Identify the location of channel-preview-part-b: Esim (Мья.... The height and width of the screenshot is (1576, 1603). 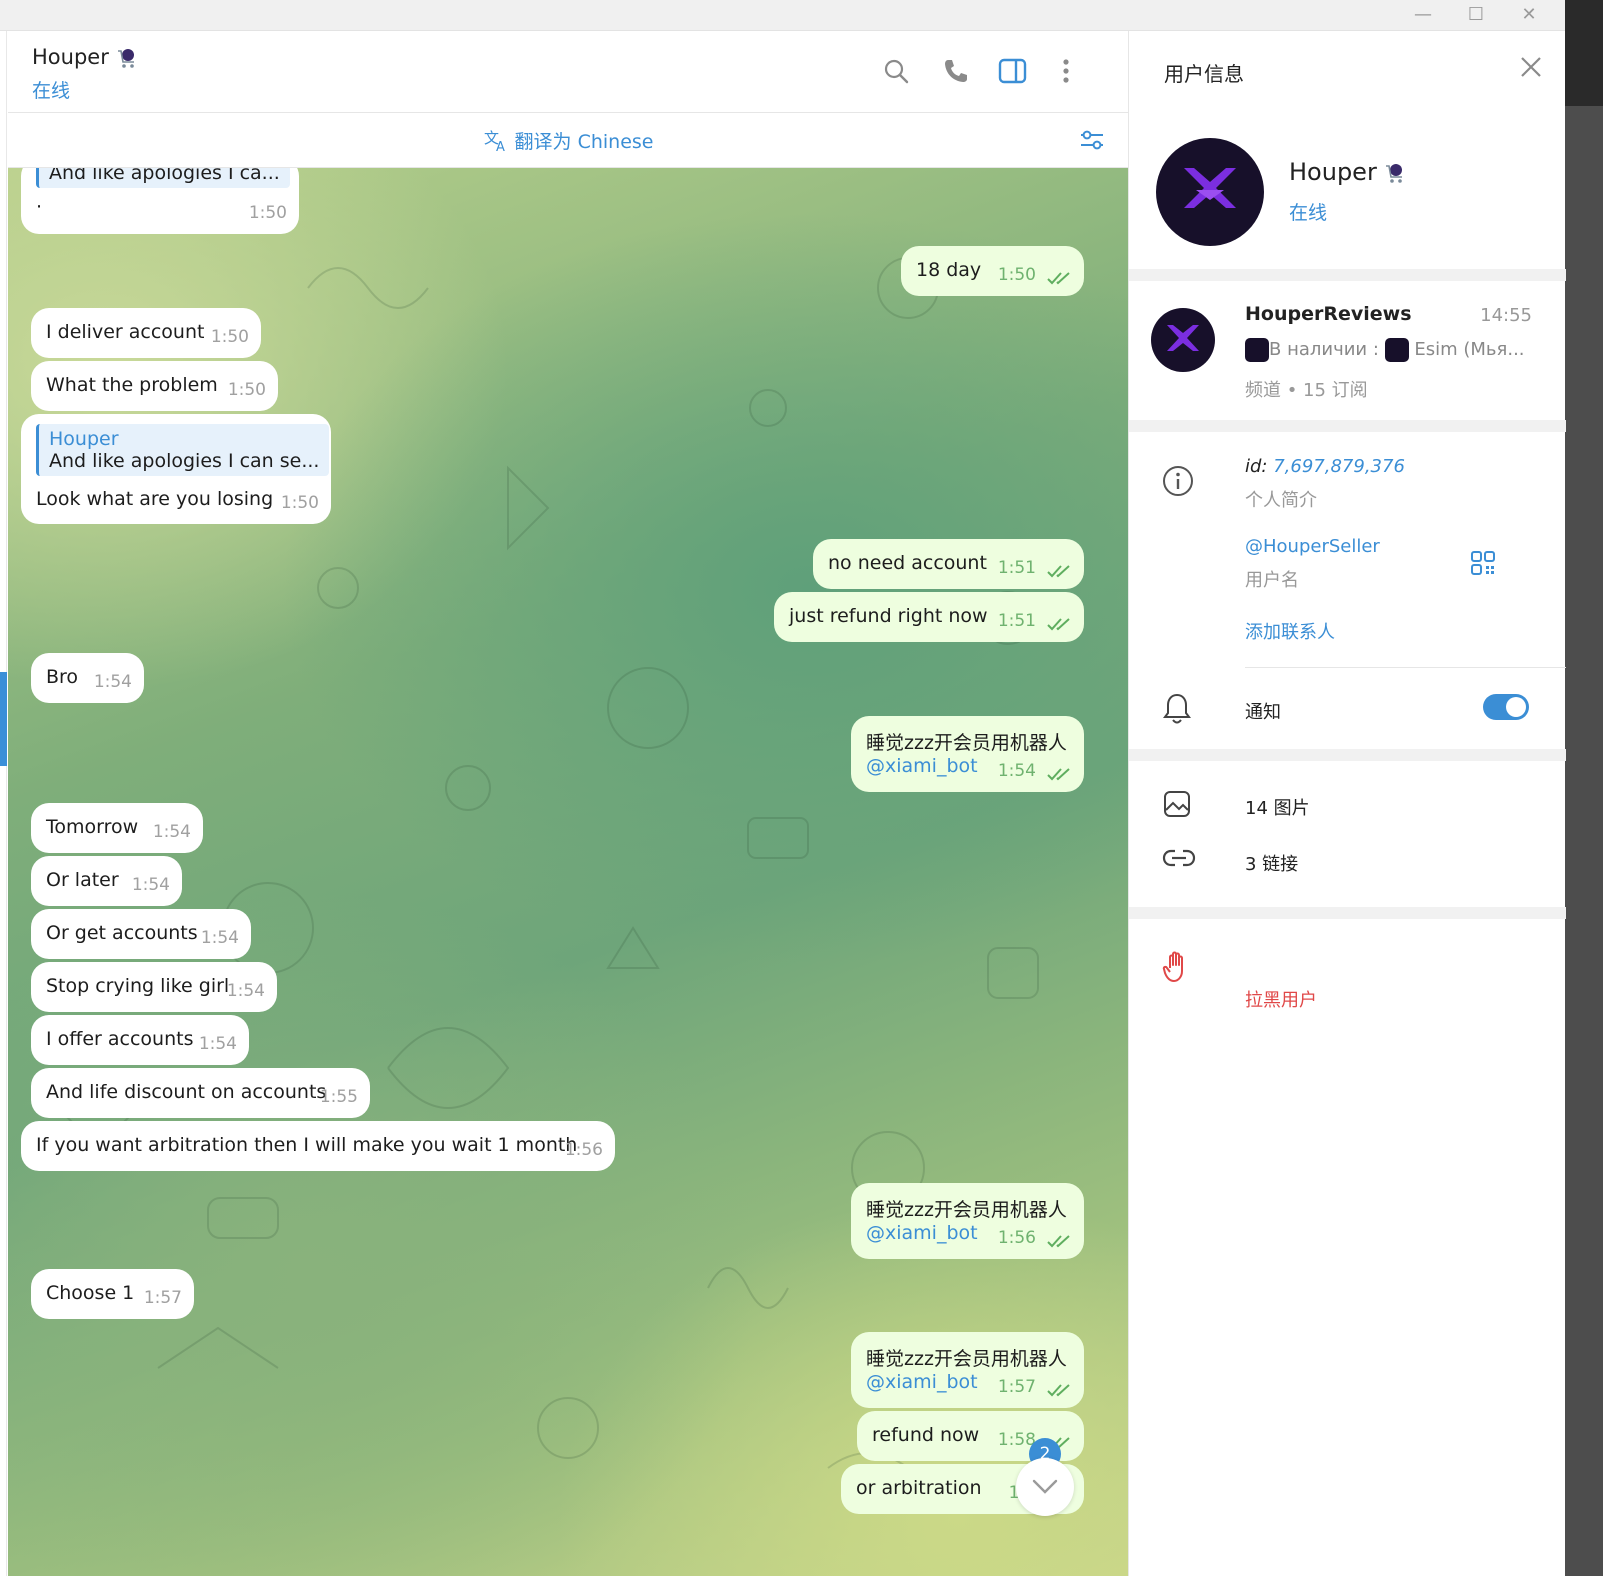
(1469, 349).